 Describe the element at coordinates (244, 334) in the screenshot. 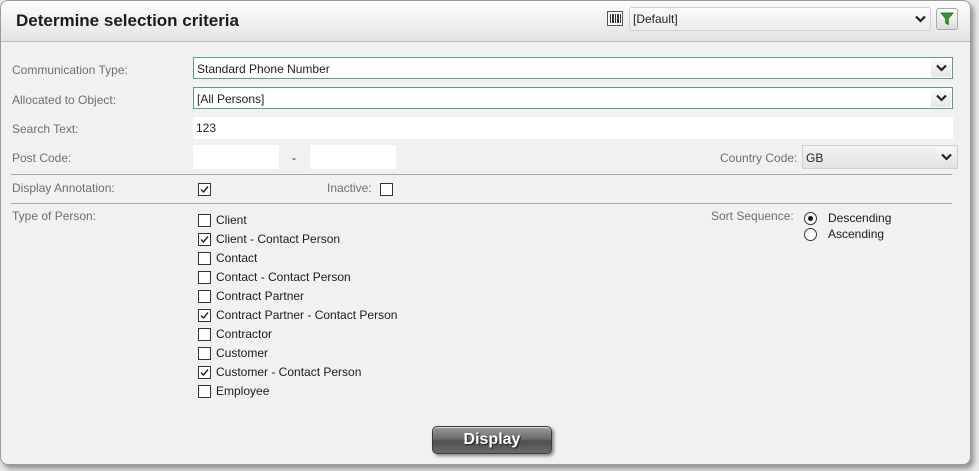

I see `type-of-person-option-label: Contractor` at that location.